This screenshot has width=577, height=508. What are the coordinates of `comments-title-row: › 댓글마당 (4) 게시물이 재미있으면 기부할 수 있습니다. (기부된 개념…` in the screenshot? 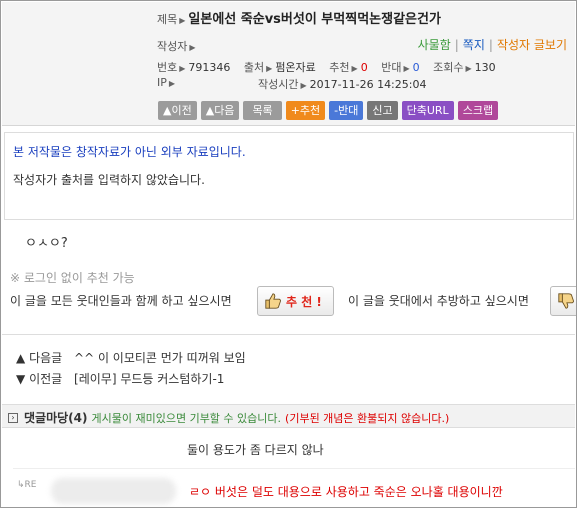 It's located at (228, 417).